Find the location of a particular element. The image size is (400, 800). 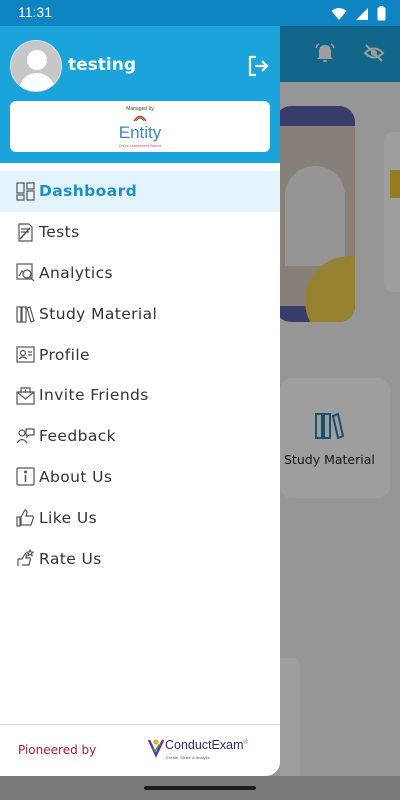

menu-label-dashboard: Dashboard is located at coordinates (88, 191).